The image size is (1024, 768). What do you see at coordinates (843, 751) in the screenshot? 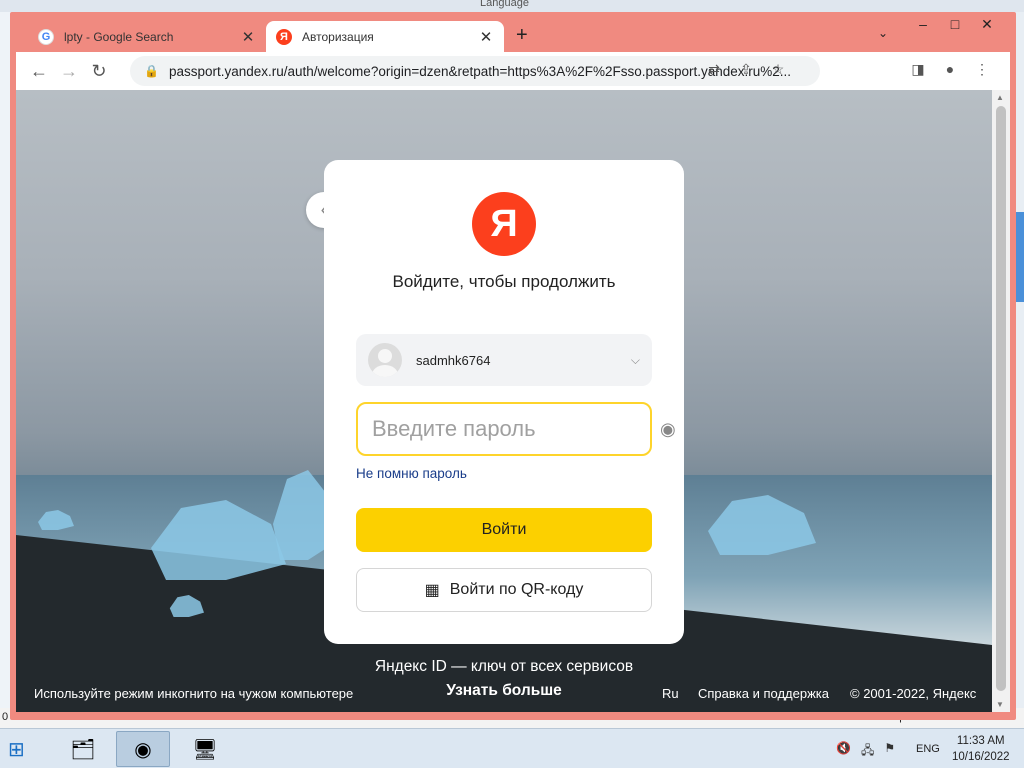
I see `volume-muted-icon: 🔇` at bounding box center [843, 751].